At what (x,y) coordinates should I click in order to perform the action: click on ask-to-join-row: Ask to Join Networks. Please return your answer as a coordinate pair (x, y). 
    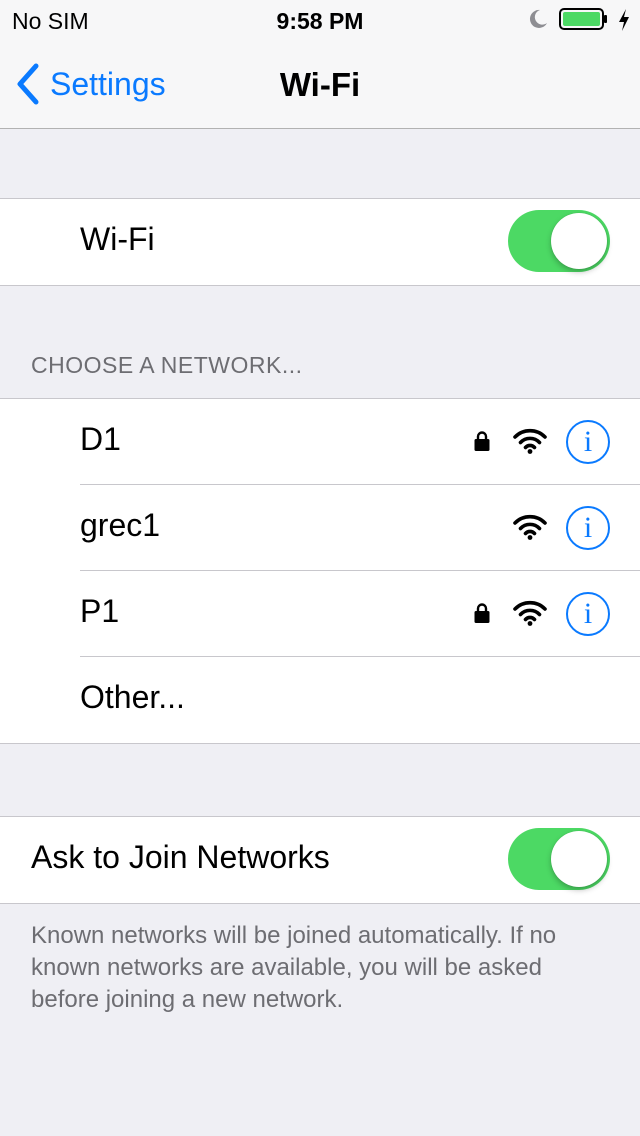
    Looking at the image, I should click on (320, 860).